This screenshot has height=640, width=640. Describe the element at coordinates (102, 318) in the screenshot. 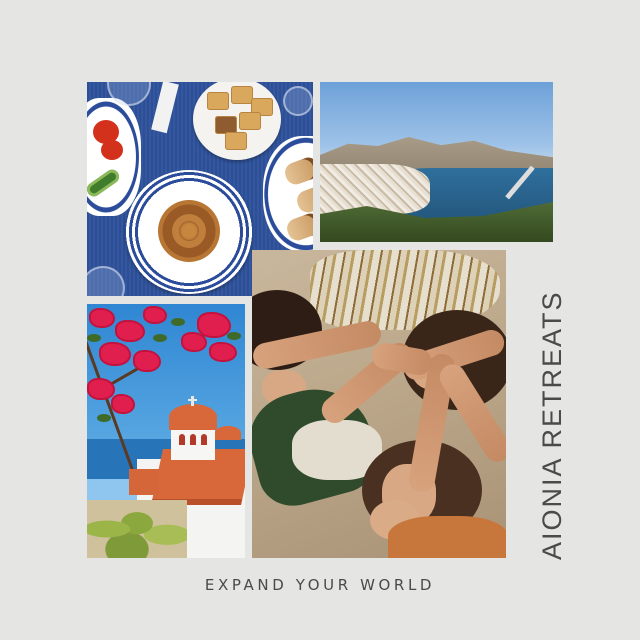

I see `bougainvillea-flower` at that location.